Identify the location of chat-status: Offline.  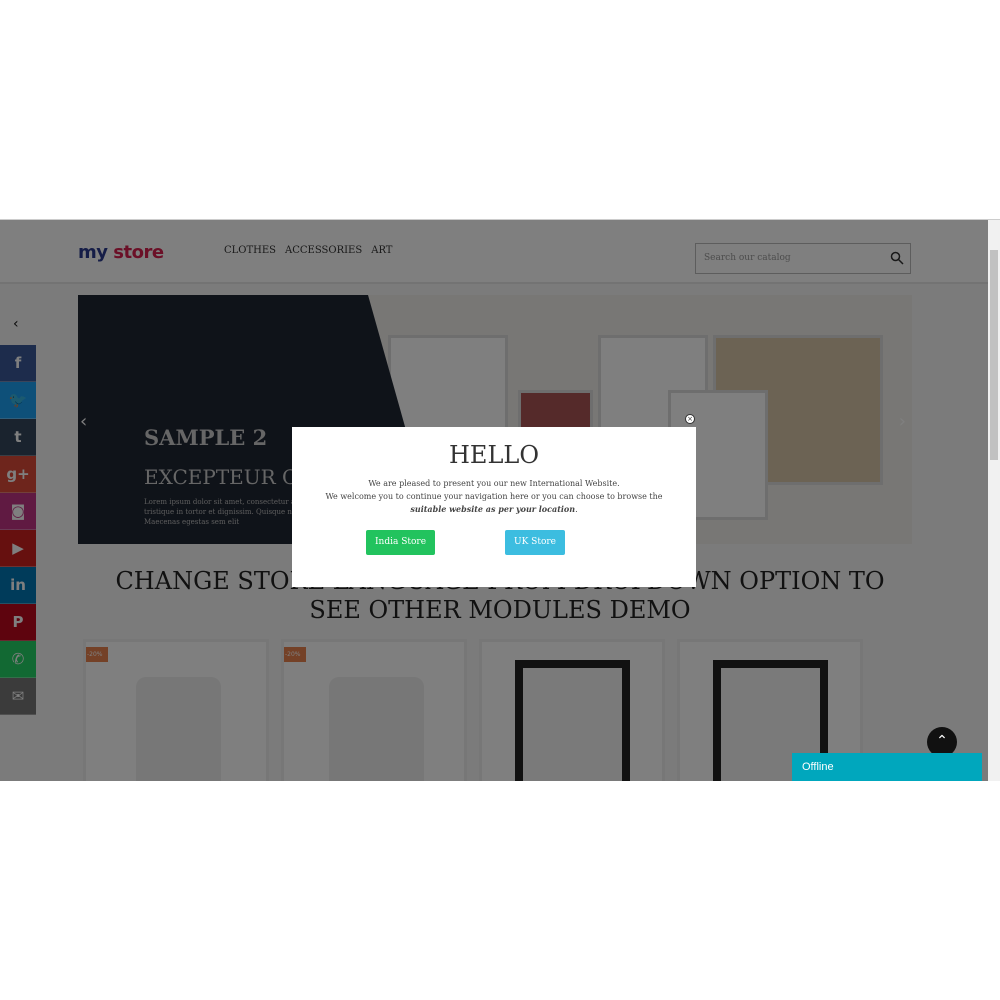
(818, 767).